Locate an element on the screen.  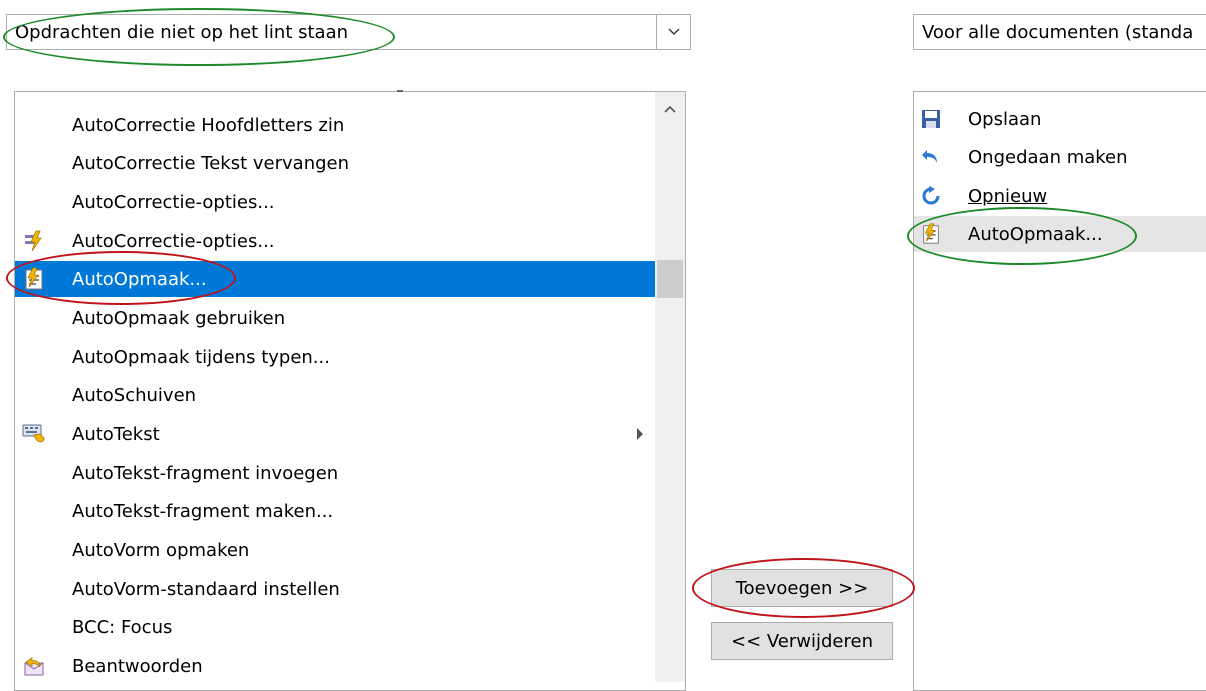
divider is located at coordinates (400, 91).